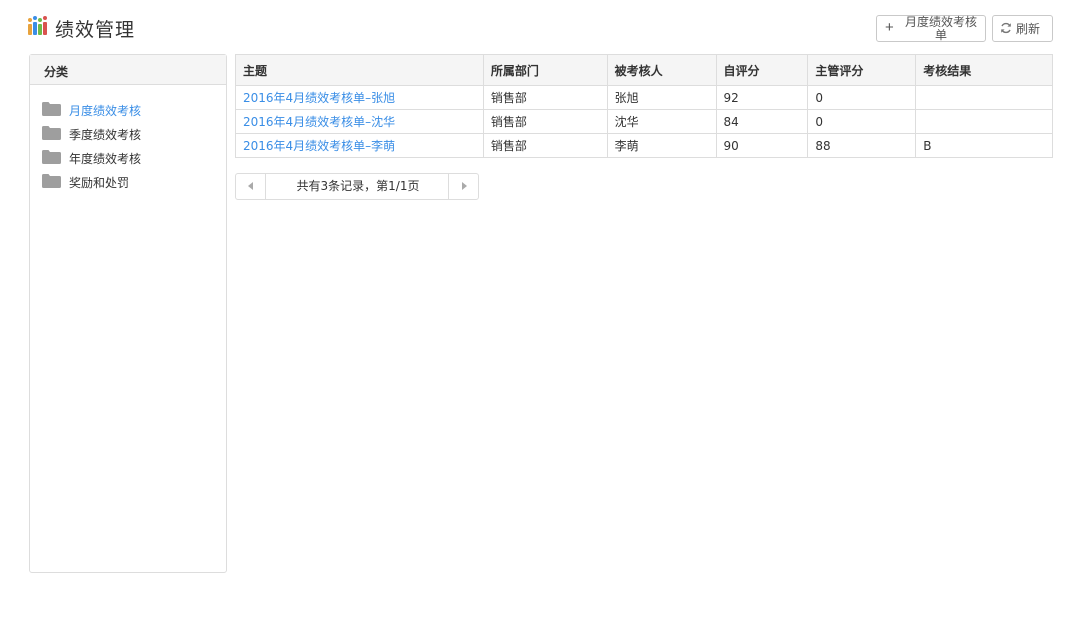 Image resolution: width=1080 pixels, height=639 pixels. Describe the element at coordinates (940, 28) in the screenshot. I see `add-button-label: 月度绩效考核单` at that location.